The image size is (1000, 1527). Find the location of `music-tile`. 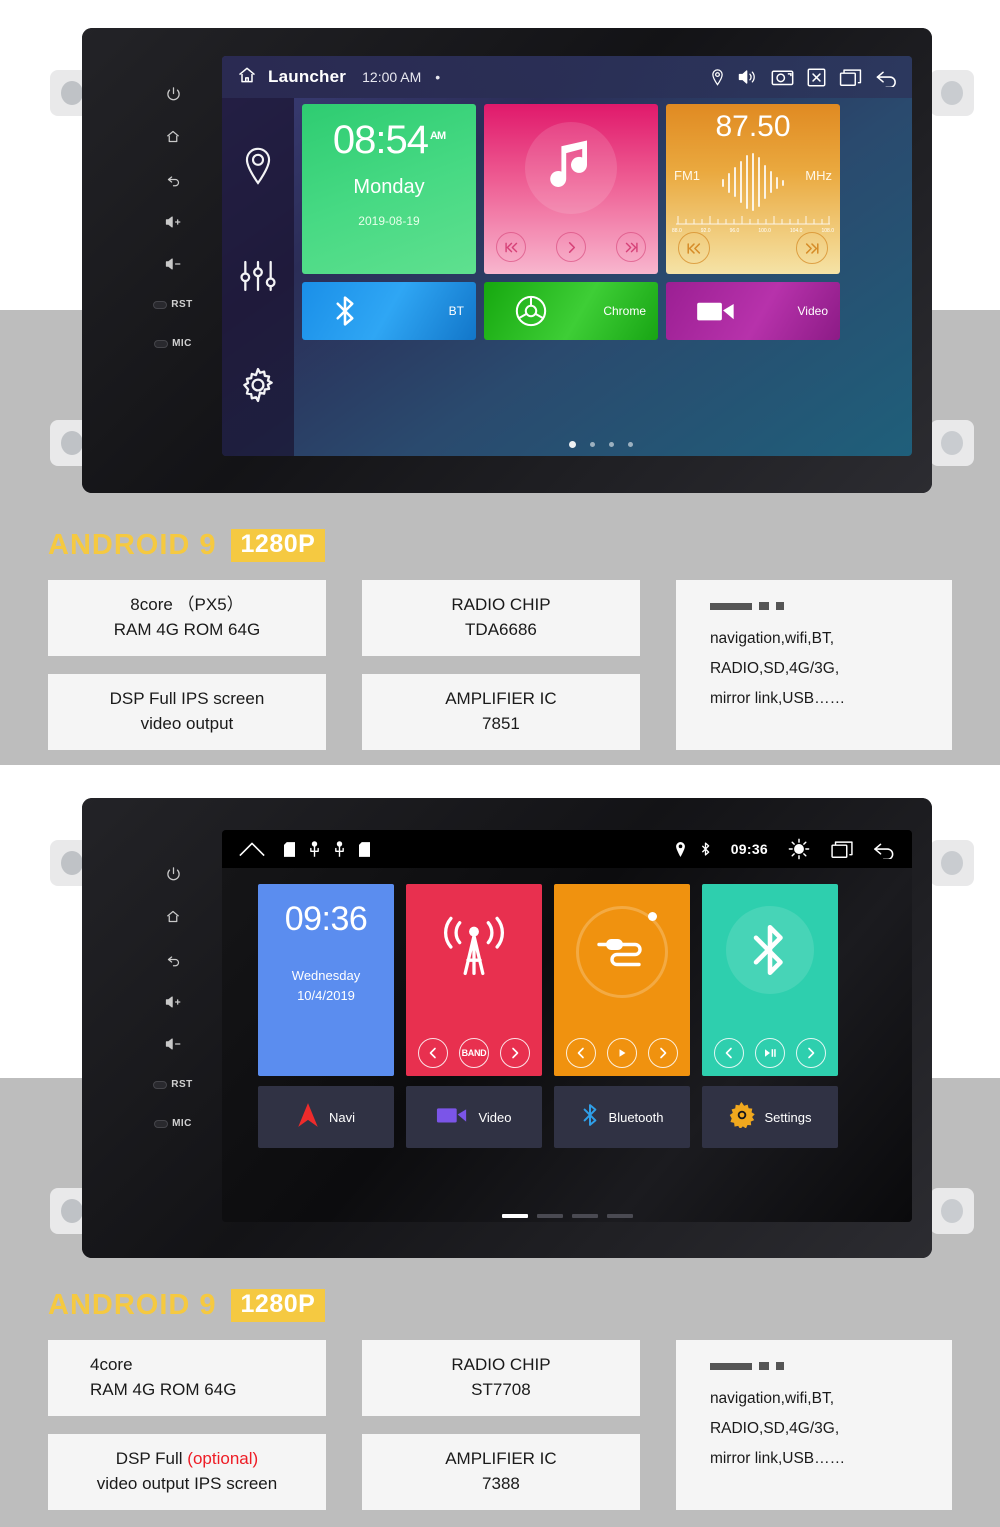

music-tile is located at coordinates (571, 189).